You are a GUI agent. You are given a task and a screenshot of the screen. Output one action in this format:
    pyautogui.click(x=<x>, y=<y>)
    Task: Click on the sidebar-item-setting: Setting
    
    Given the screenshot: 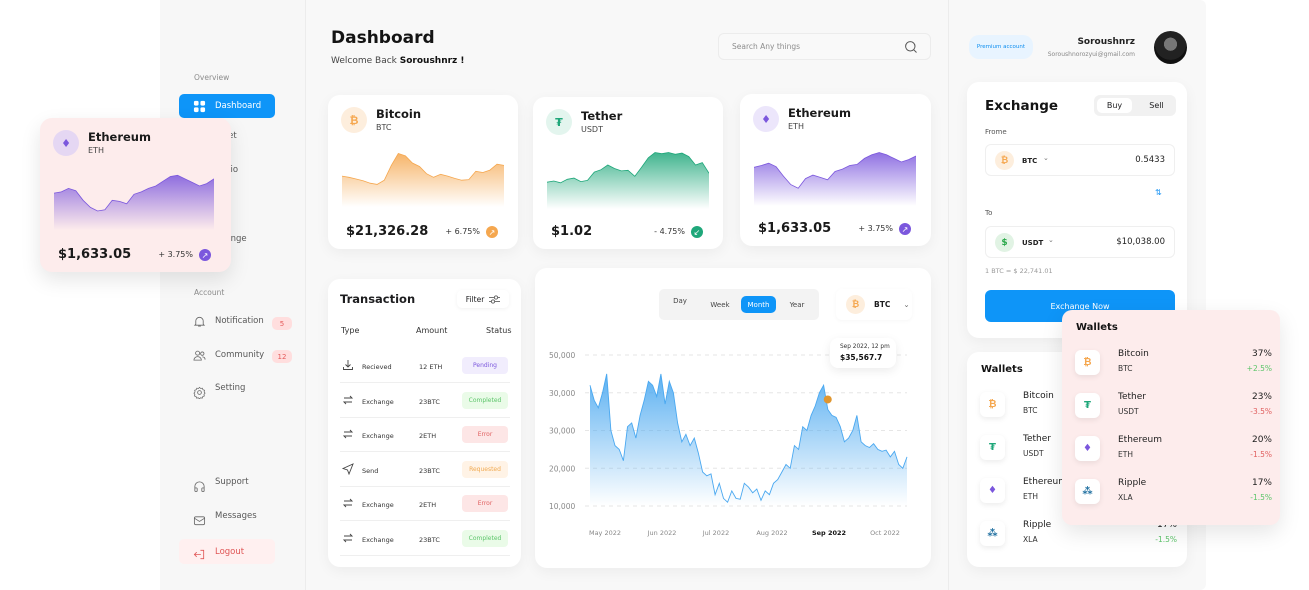 What is the action you would take?
    pyautogui.click(x=227, y=388)
    